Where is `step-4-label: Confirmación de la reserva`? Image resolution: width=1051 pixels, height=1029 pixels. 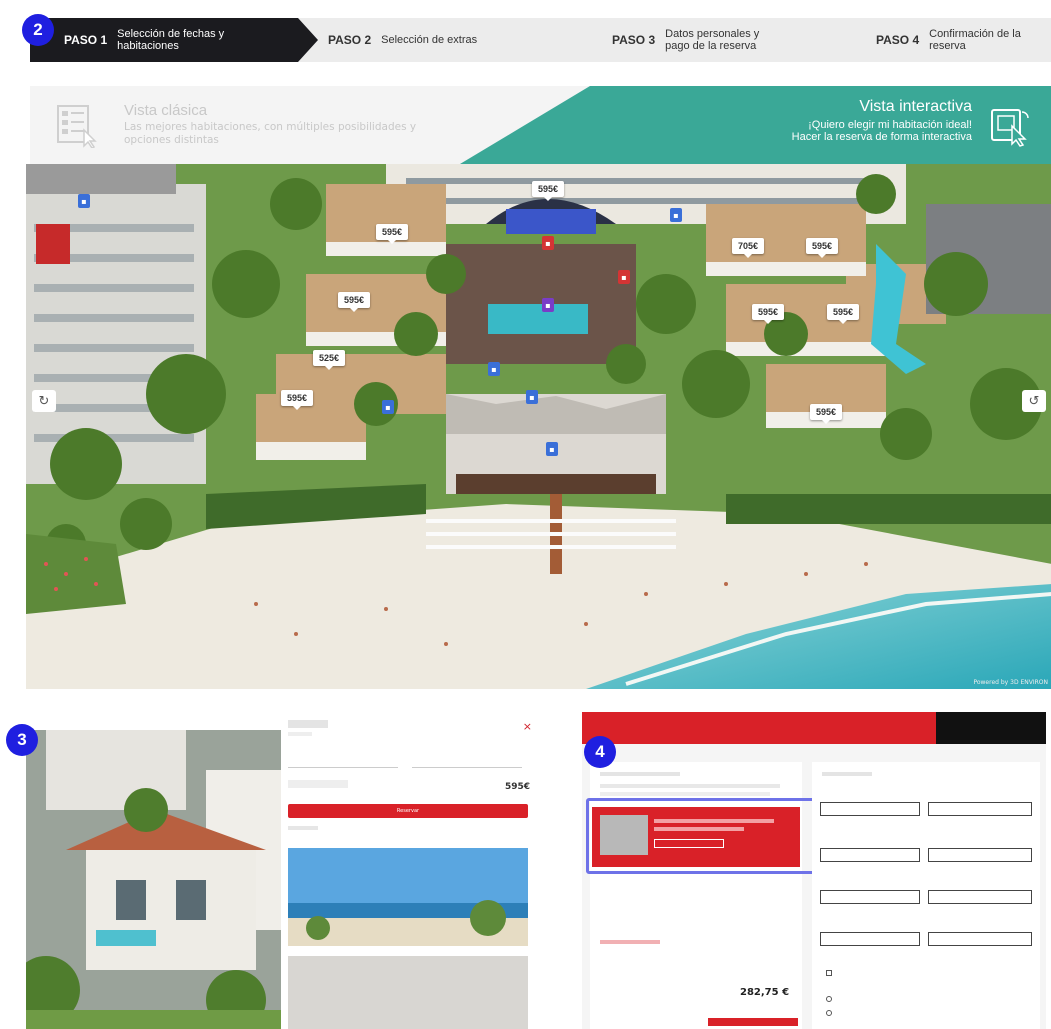
step-4-label: Confirmación de la reserva is located at coordinates (975, 40).